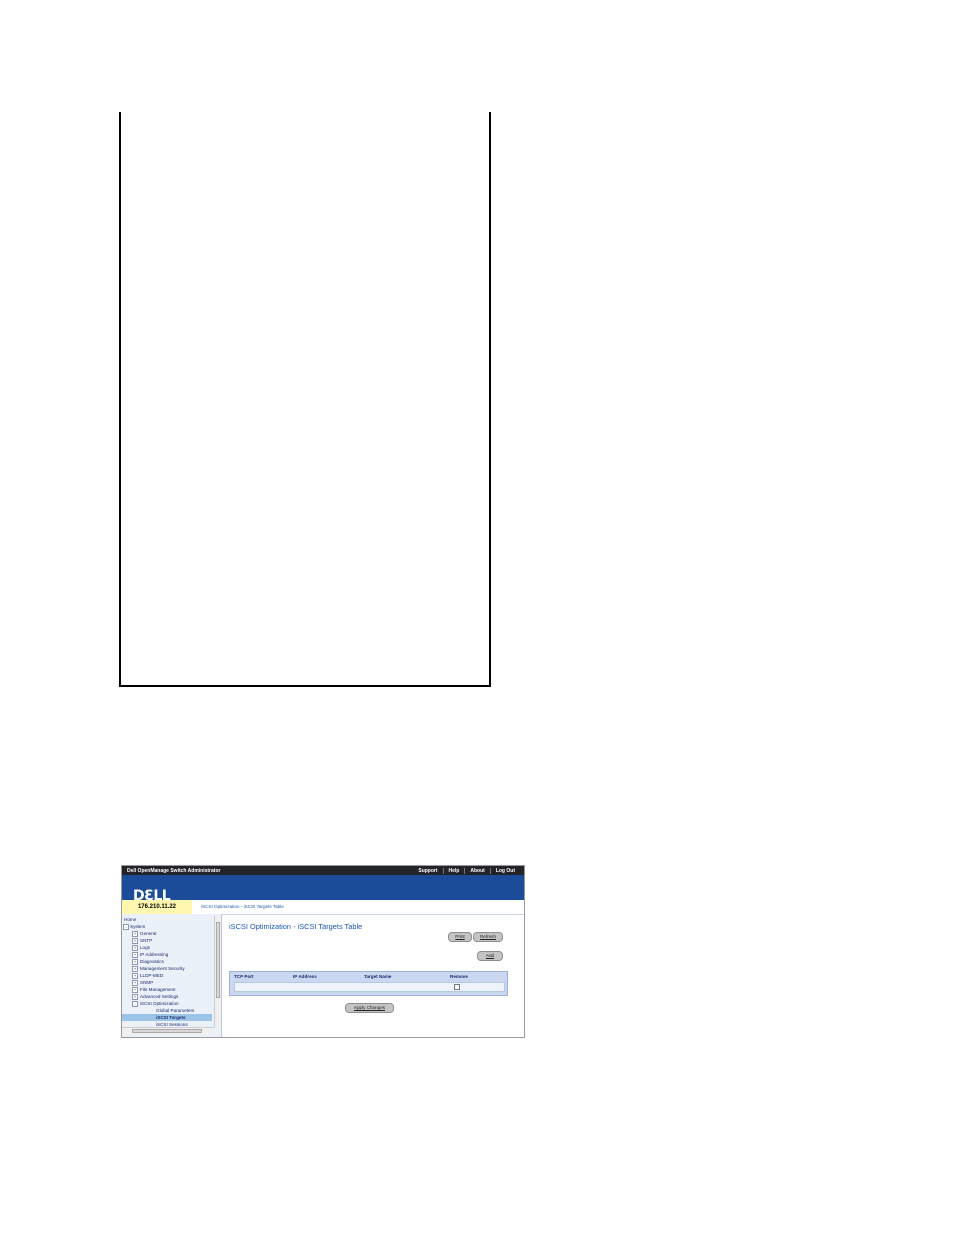 The image size is (954, 1235). Describe the element at coordinates (378, 976) in the screenshot. I see `column-target-name: Target Name` at that location.